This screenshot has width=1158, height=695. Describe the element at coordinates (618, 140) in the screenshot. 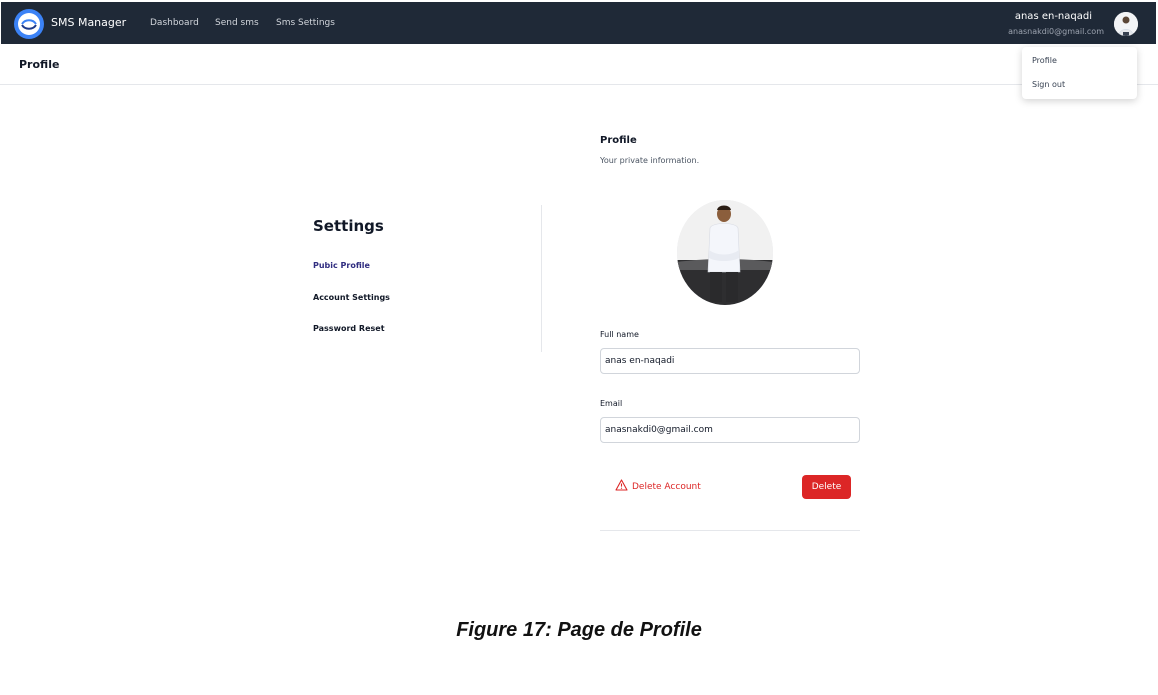

I see `profile-section-title: Profile` at that location.